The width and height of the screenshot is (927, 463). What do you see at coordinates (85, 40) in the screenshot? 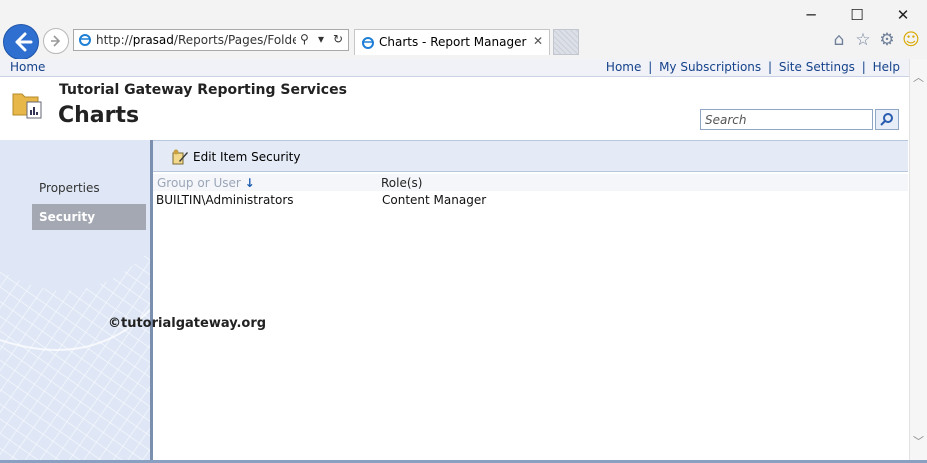
I see `ie-logo-icon` at bounding box center [85, 40].